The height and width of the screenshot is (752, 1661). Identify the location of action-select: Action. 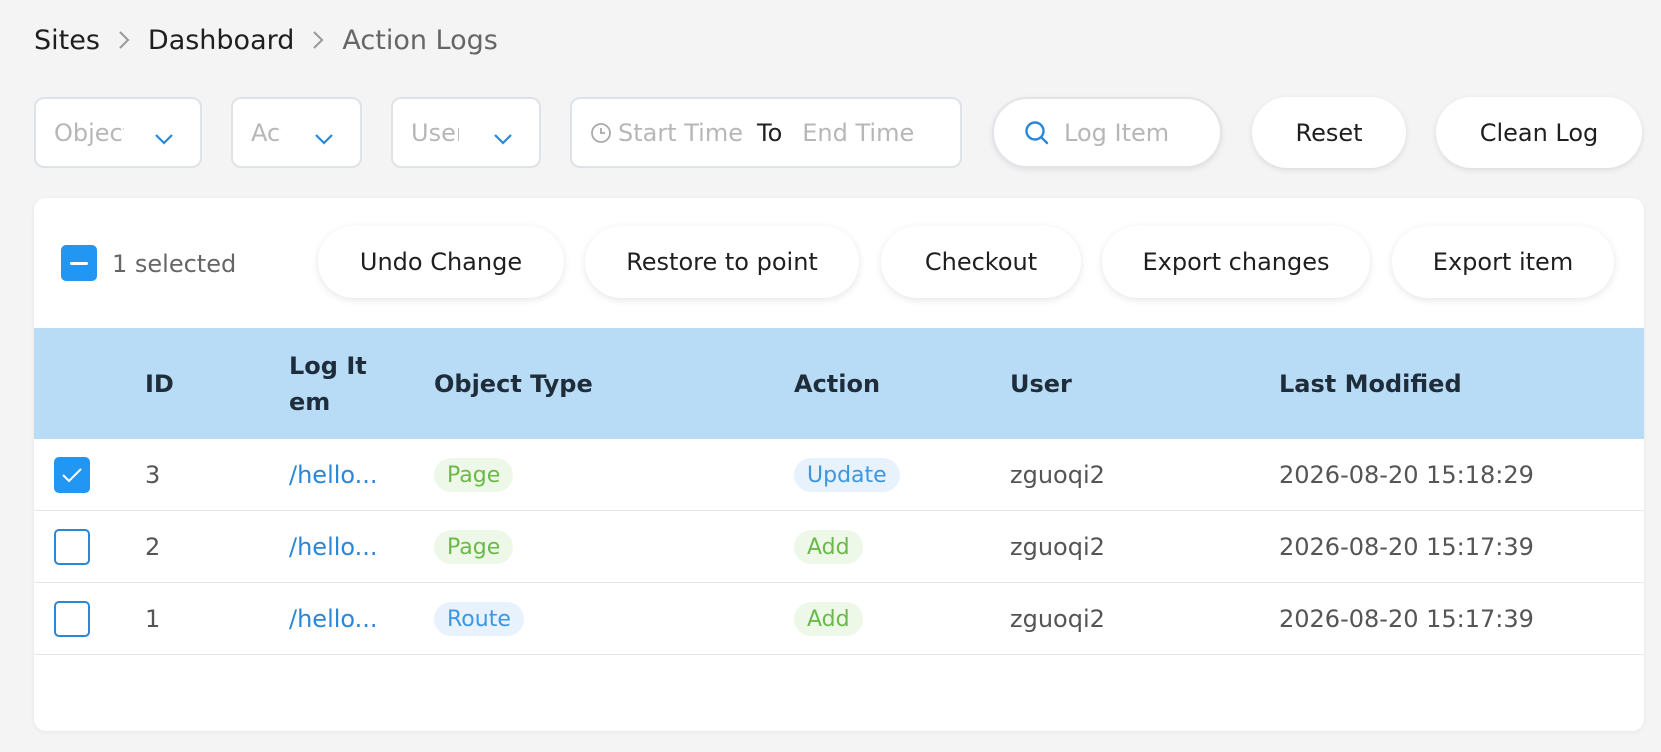
(296, 132).